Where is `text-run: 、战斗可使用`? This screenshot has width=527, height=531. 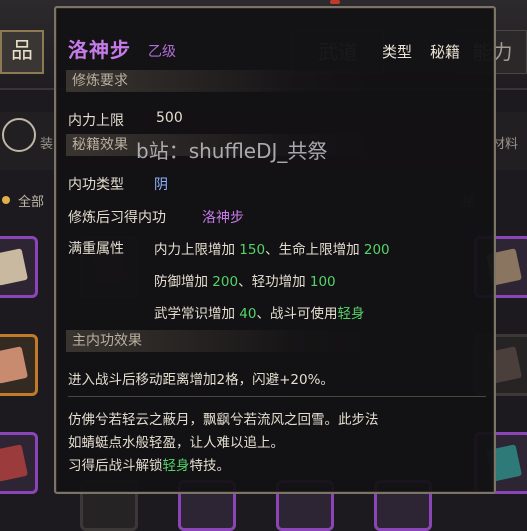
text-run: 、战斗可使用 is located at coordinates (297, 314).